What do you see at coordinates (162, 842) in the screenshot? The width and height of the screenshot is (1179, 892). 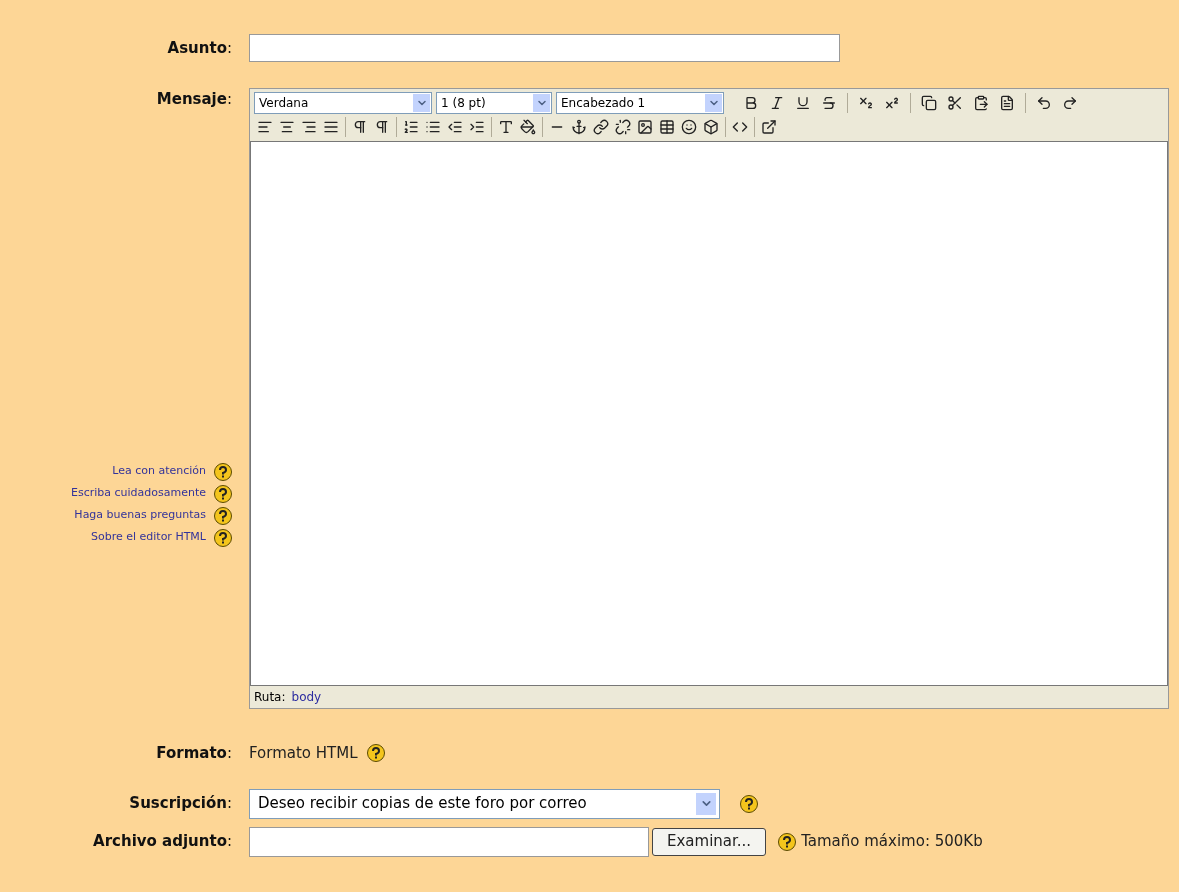 I see `field-label: Archivo adjunto:` at bounding box center [162, 842].